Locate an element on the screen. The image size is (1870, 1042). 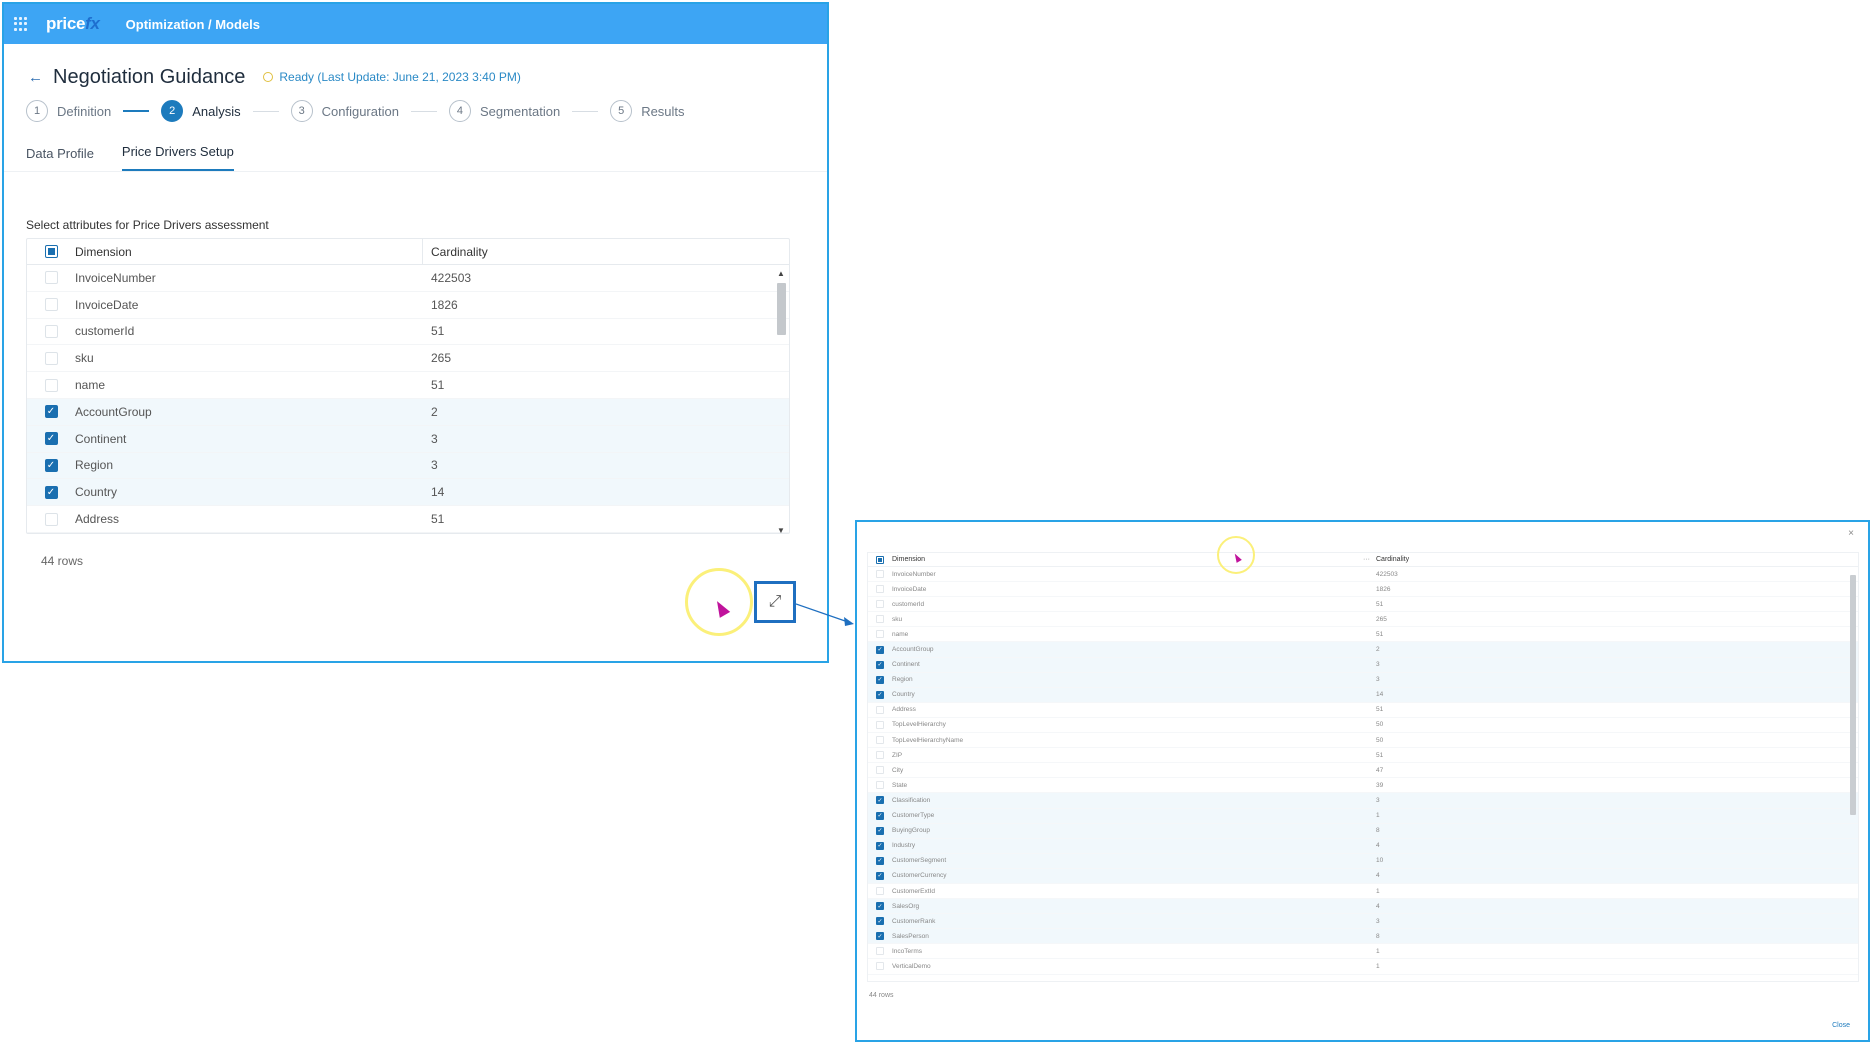
tab-price-drivers-setup: Price Drivers Setup is located at coordinates (177, 157).